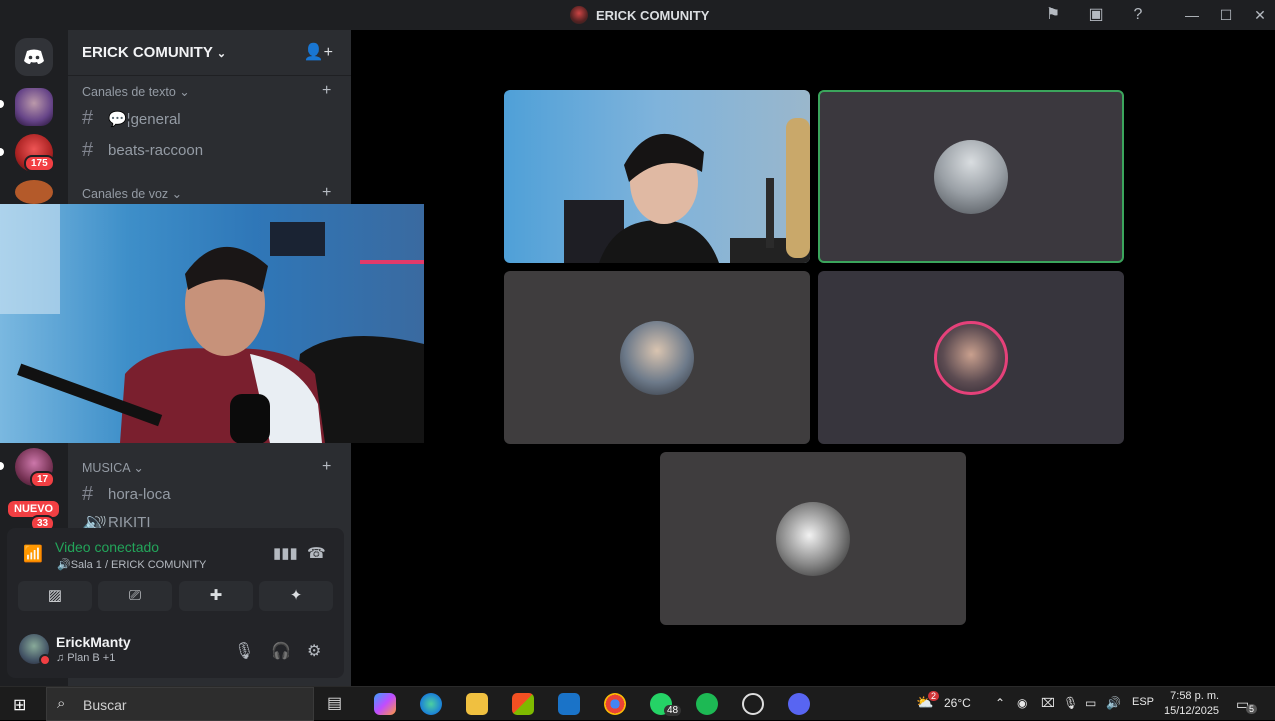 This screenshot has width=1275, height=721. I want to click on file-explorer-icon, so click(477, 704).